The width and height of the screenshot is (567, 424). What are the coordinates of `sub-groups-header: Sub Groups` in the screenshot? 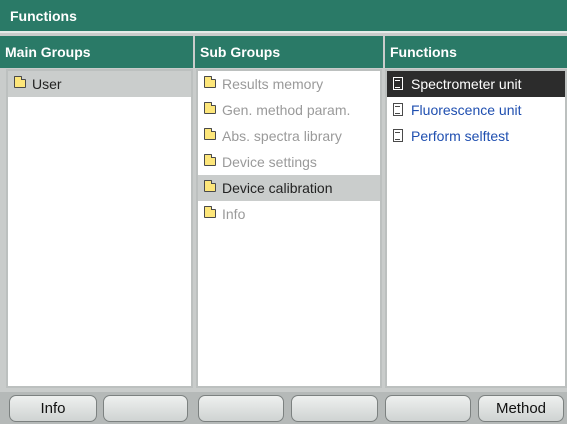 It's located at (289, 52).